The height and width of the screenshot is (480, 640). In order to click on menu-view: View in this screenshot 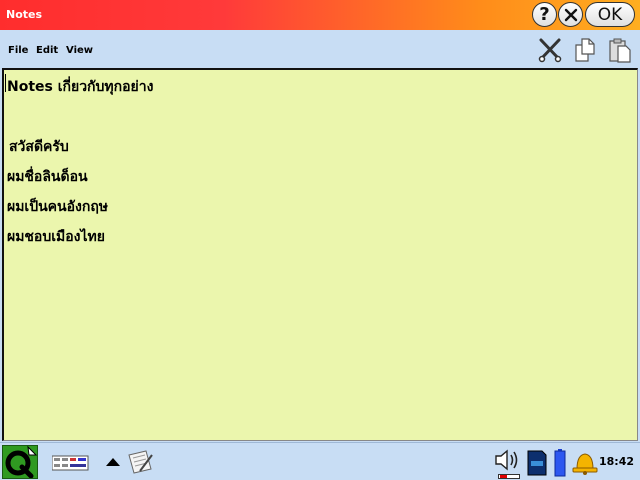, I will do `click(79, 50)`.